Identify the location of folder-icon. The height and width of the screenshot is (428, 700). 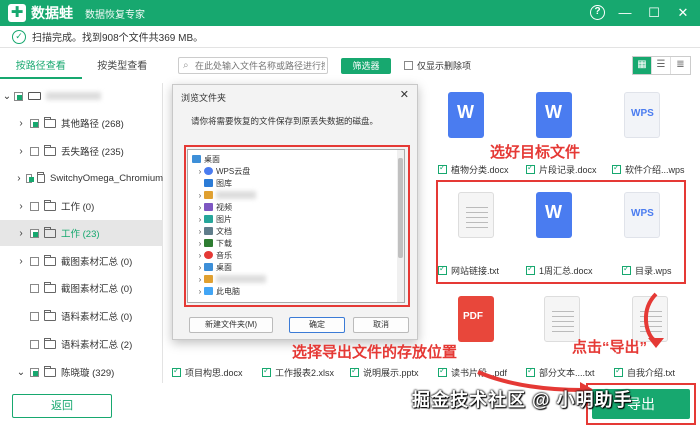
(50, 315).